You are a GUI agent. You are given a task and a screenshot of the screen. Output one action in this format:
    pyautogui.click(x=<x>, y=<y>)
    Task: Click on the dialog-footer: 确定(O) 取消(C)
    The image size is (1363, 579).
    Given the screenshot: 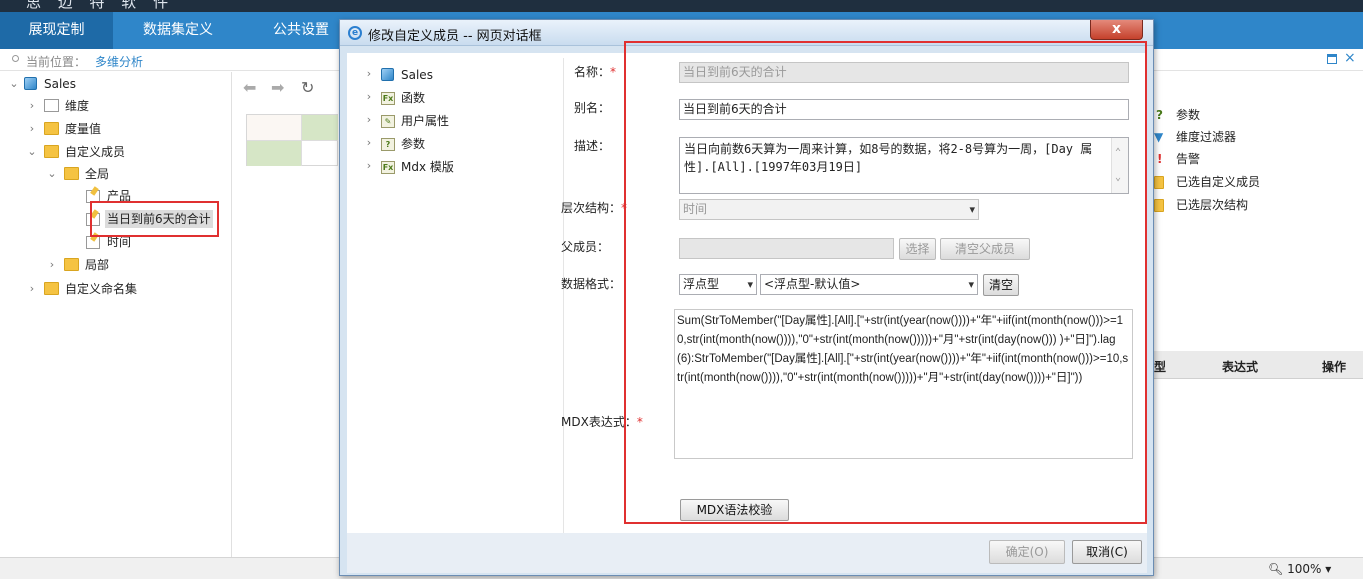 What is the action you would take?
    pyautogui.click(x=747, y=553)
    